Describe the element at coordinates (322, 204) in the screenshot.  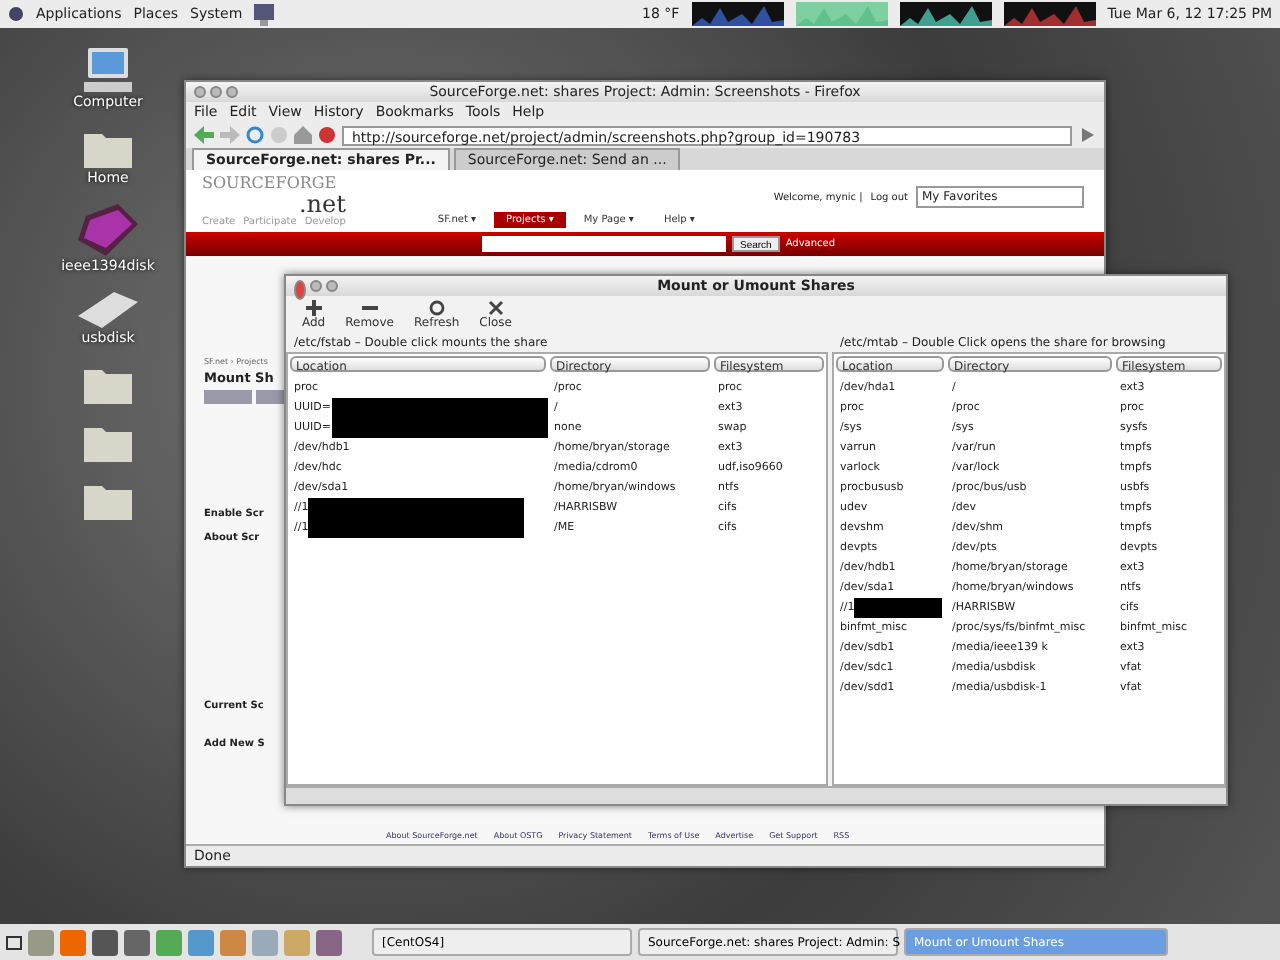
I see `logo-text: .net` at that location.